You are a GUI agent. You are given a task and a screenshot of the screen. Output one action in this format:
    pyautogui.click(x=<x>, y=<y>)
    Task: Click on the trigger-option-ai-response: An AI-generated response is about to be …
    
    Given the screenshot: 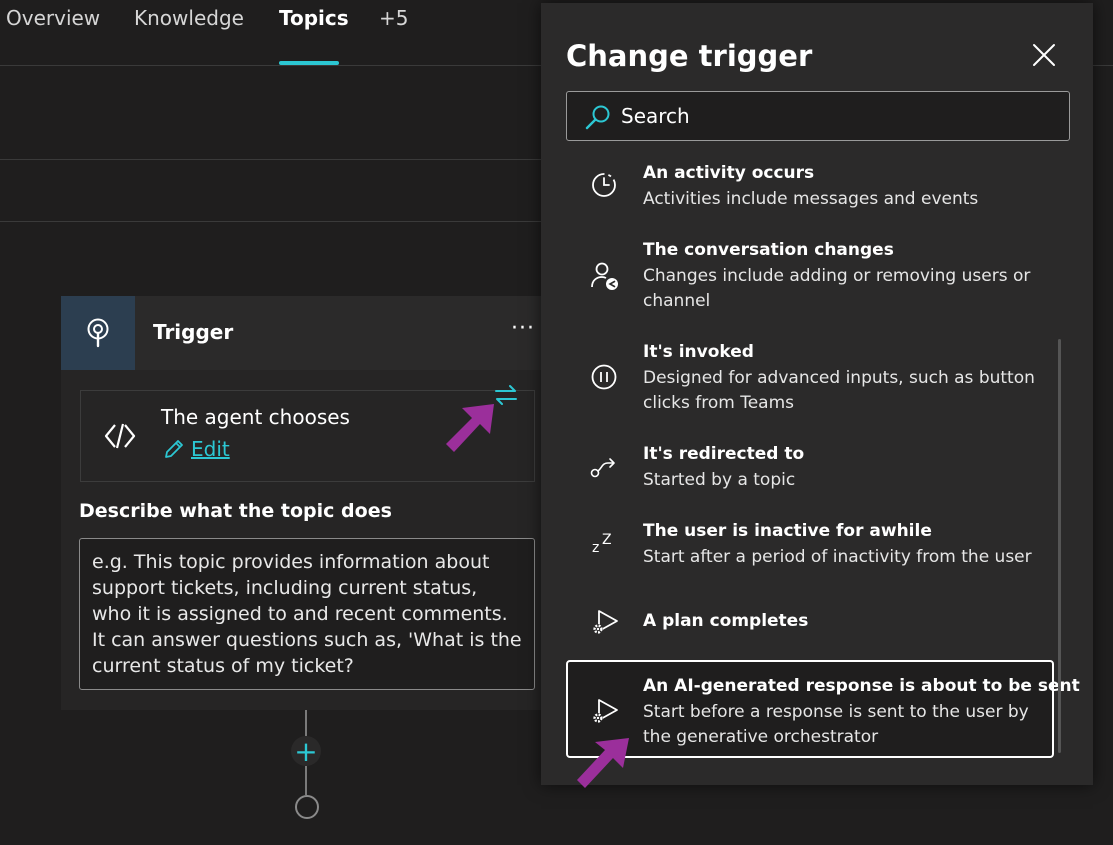 What is the action you would take?
    pyautogui.click(x=823, y=709)
    